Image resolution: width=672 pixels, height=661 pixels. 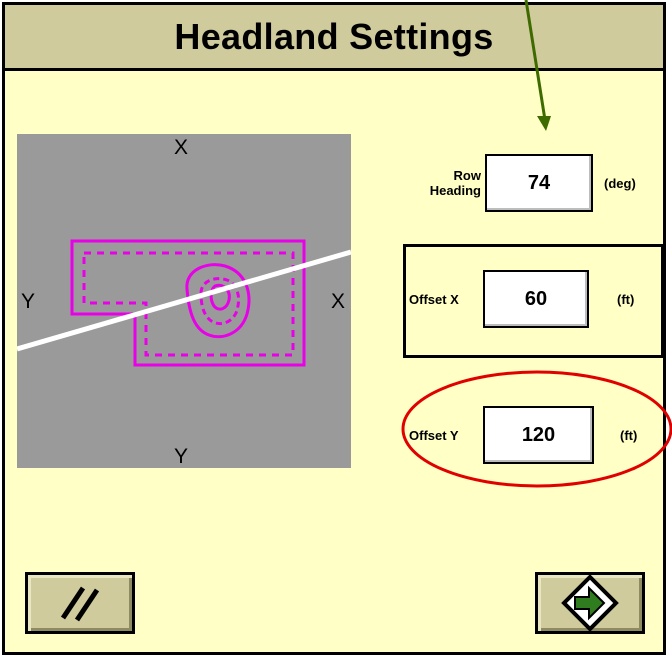 I want to click on offset-x-row: Offset X 60 (ft), so click(x=521, y=299).